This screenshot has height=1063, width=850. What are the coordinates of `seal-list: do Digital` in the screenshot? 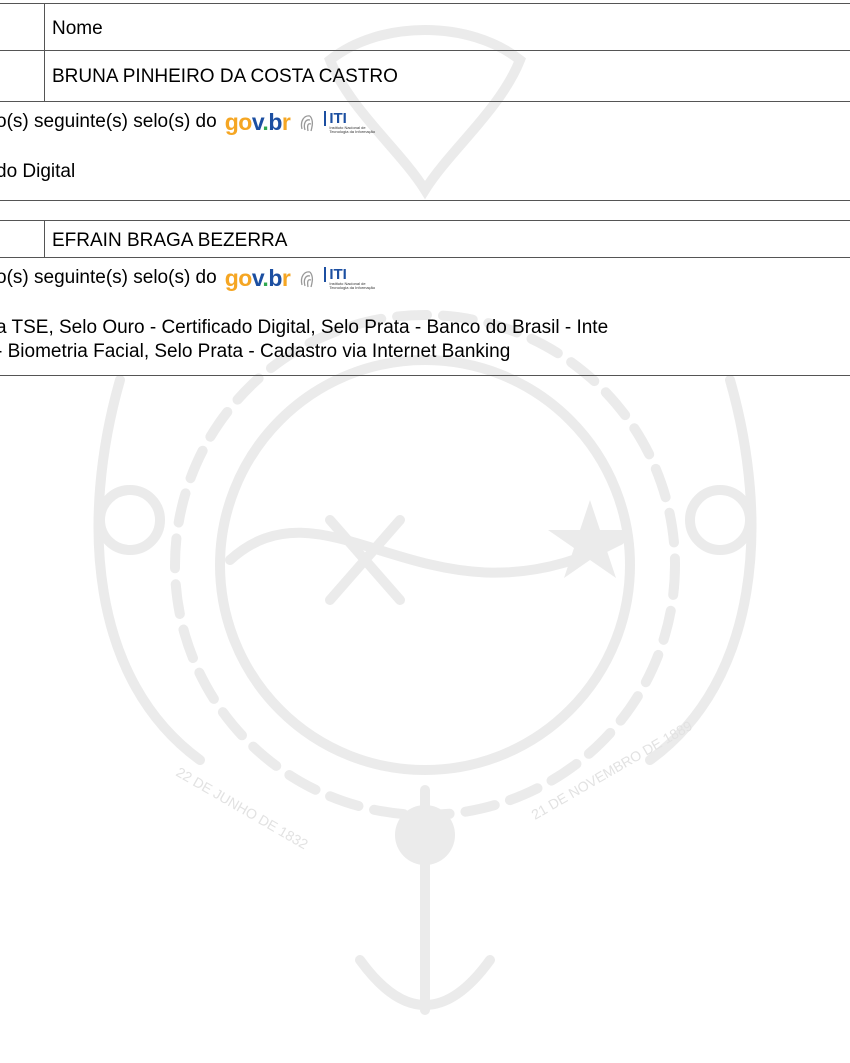 It's located at (38, 171).